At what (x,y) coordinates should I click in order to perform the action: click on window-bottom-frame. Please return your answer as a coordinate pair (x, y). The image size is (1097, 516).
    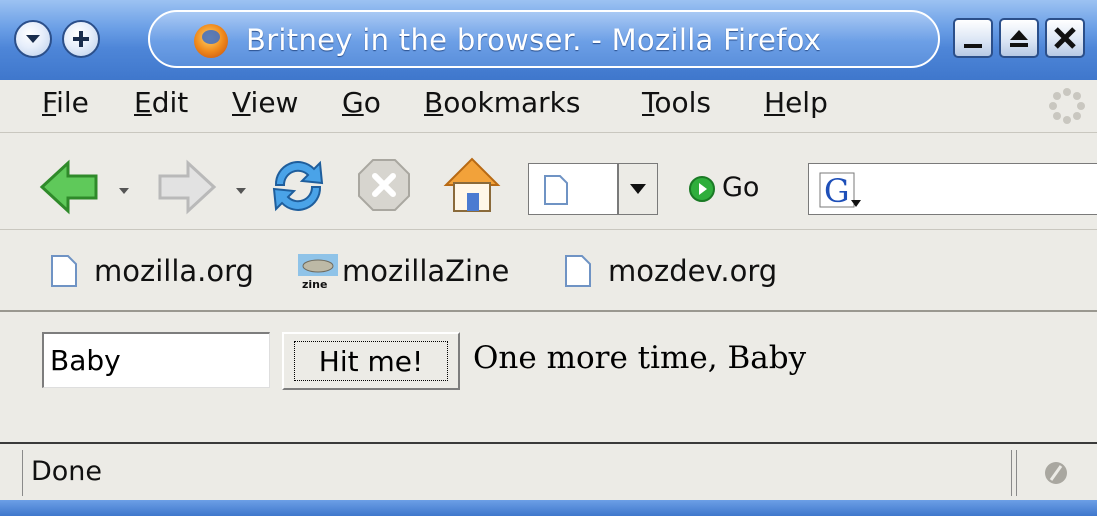
    Looking at the image, I should click on (548, 508).